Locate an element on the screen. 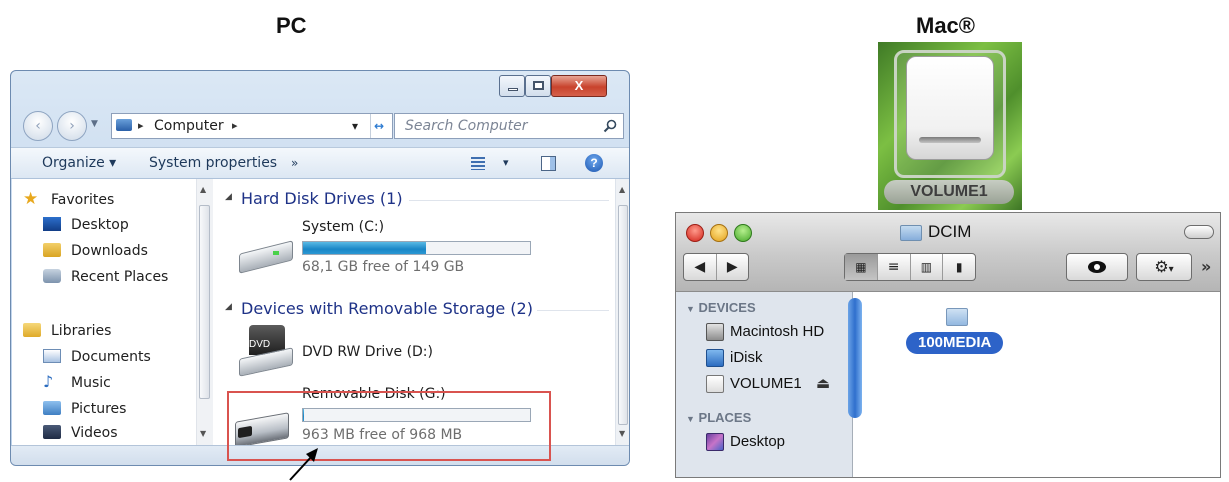 The height and width of the screenshot is (482, 1229). videos-icon is located at coordinates (52, 432).